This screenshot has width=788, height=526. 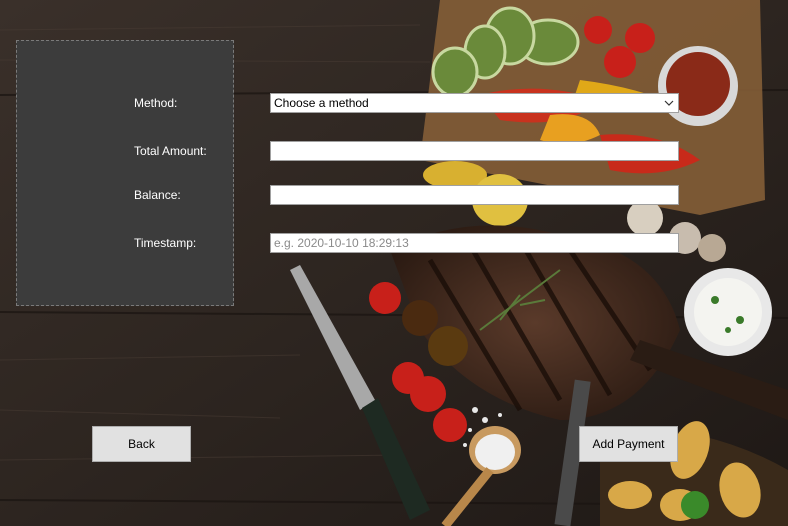 What do you see at coordinates (157, 195) in the screenshot?
I see `balance-label: Balance:` at bounding box center [157, 195].